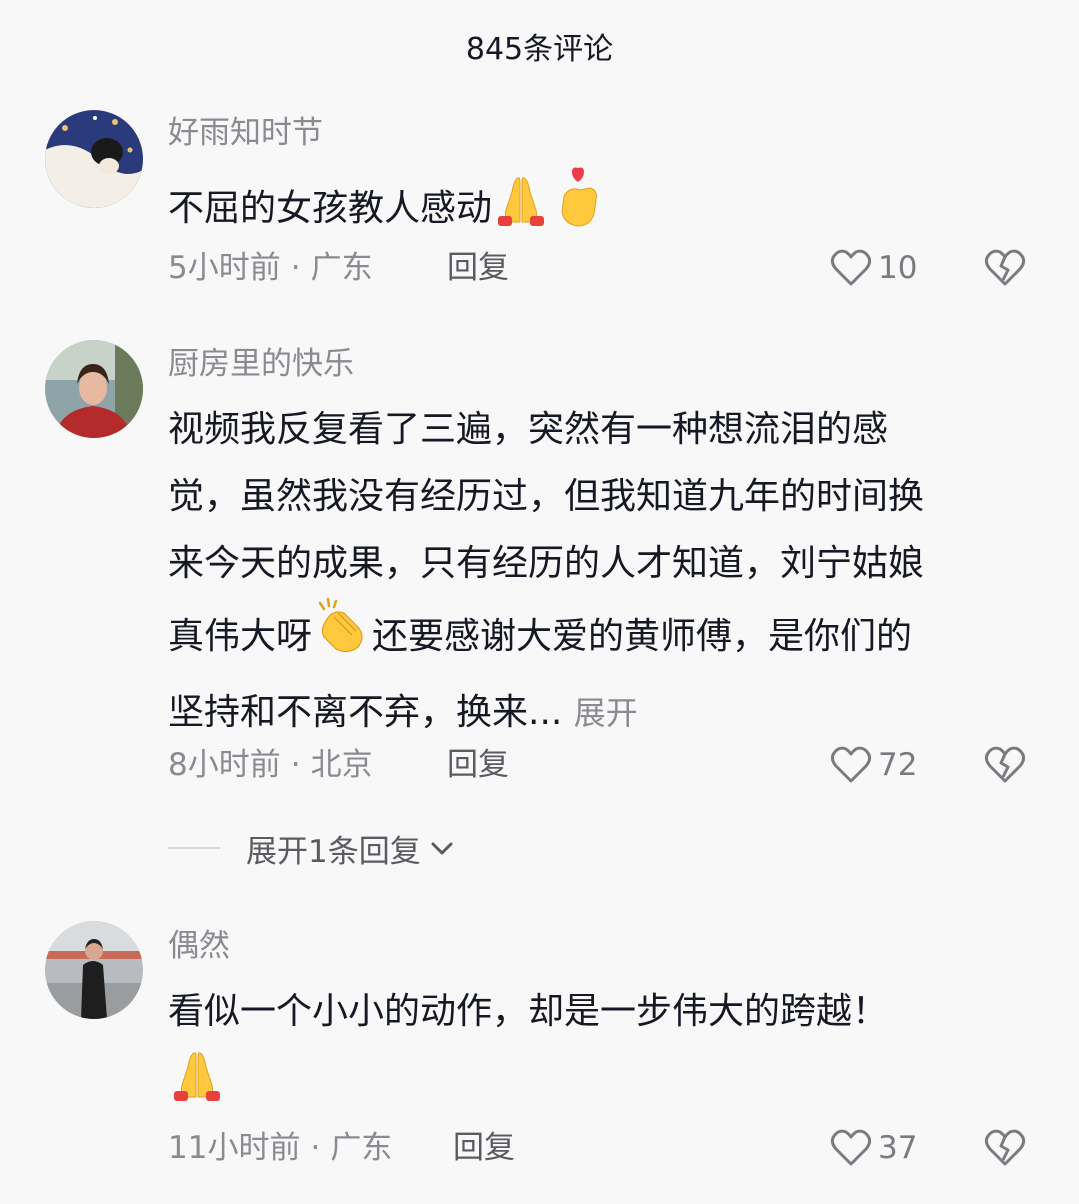 The height and width of the screenshot is (1204, 1079). I want to click on comment-username: 偶然, so click(199, 946).